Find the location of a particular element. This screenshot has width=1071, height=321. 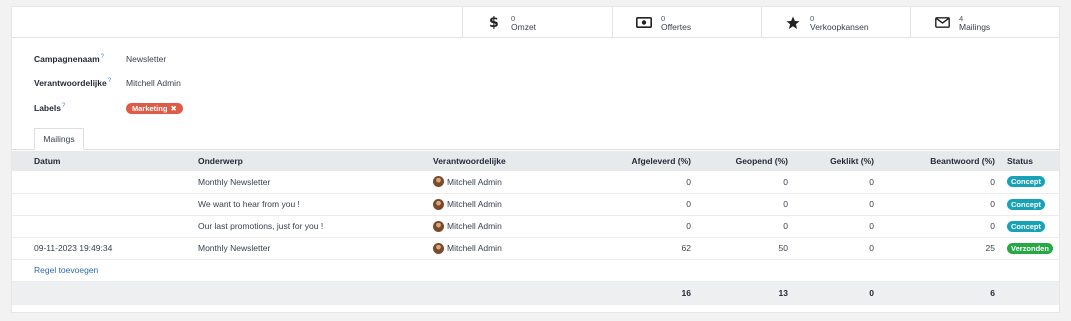

opportunities-label: Verkoopkansen is located at coordinates (839, 26).